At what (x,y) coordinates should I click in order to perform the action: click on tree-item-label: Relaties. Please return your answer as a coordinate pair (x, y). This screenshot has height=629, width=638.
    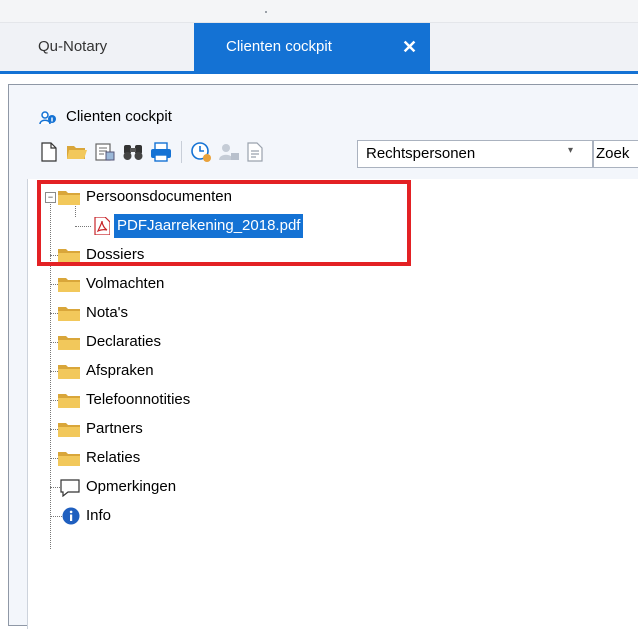
    Looking at the image, I should click on (113, 457).